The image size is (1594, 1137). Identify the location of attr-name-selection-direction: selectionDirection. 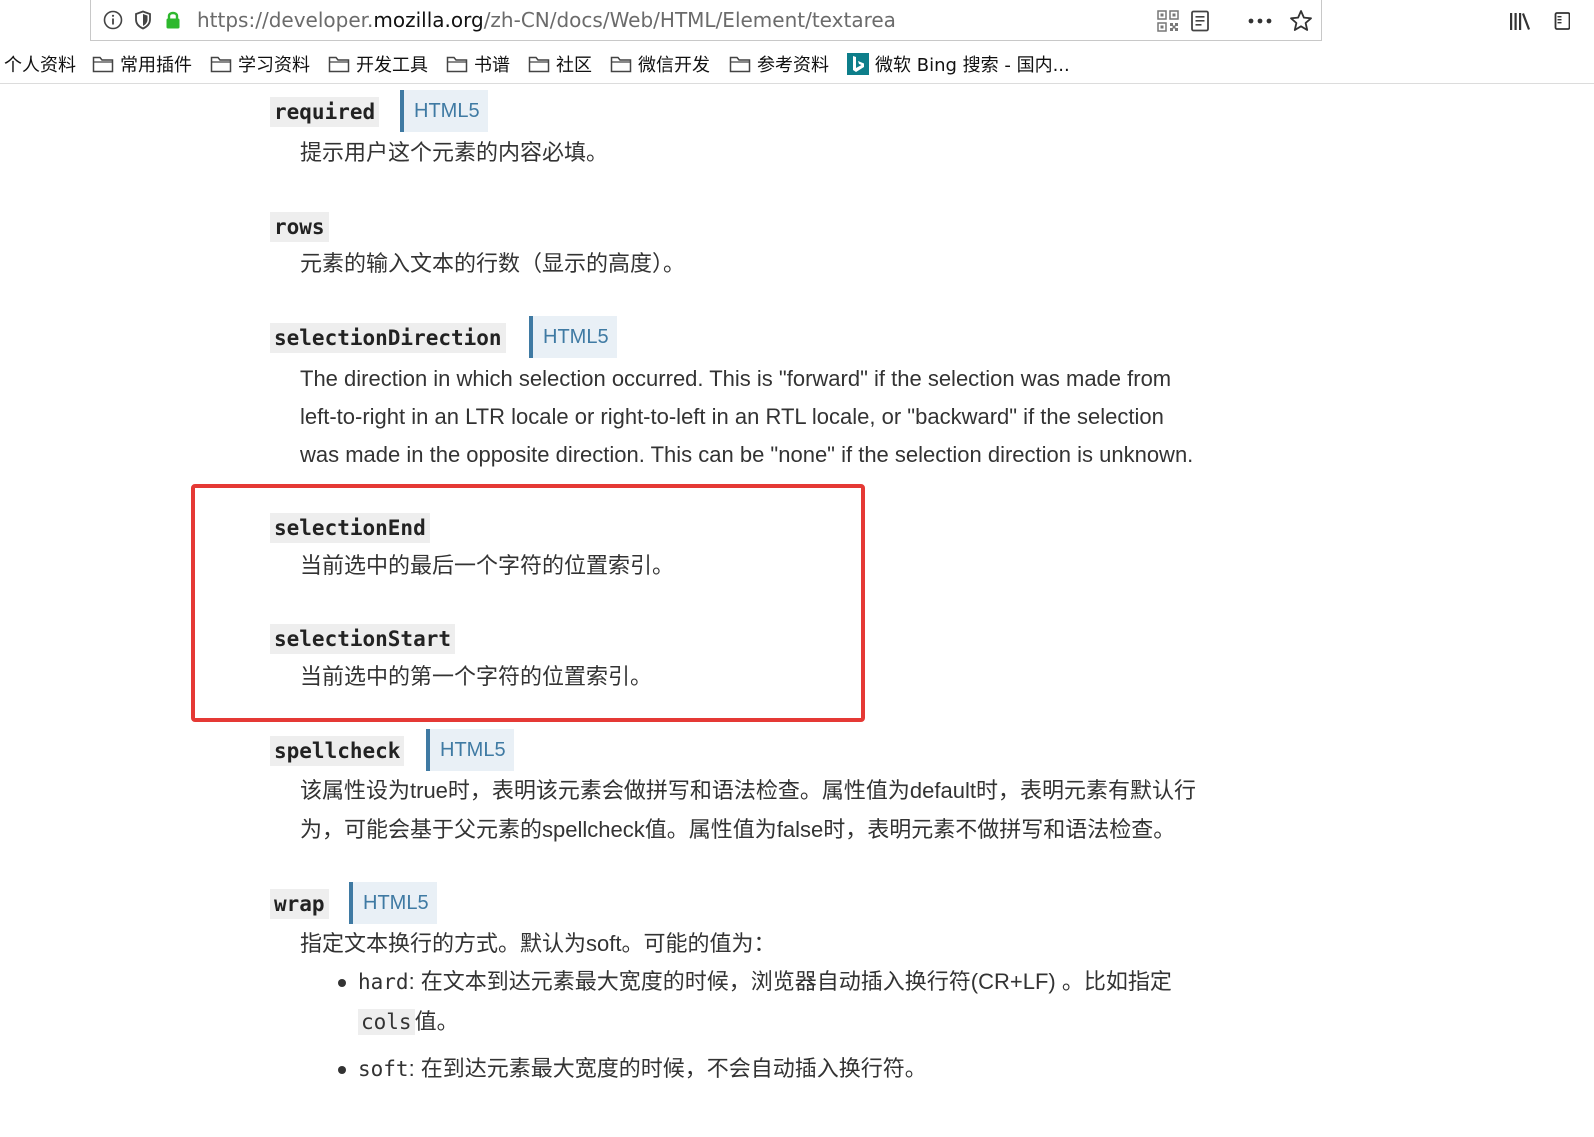
(388, 338).